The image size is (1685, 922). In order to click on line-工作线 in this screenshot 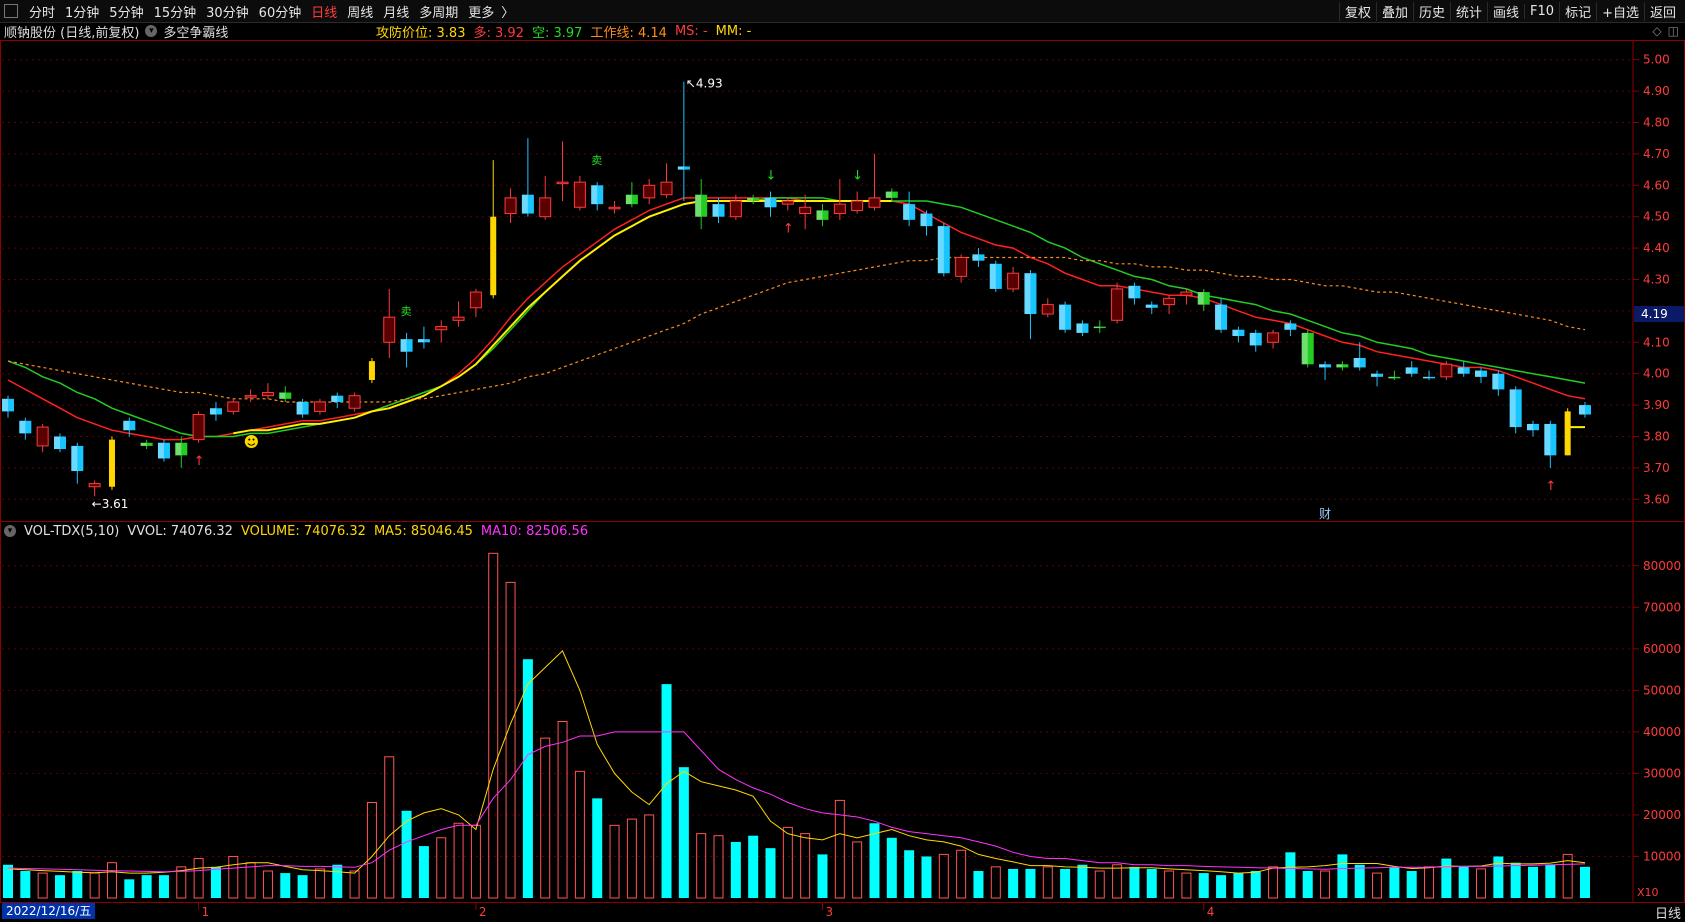, I will do `click(796, 329)`.